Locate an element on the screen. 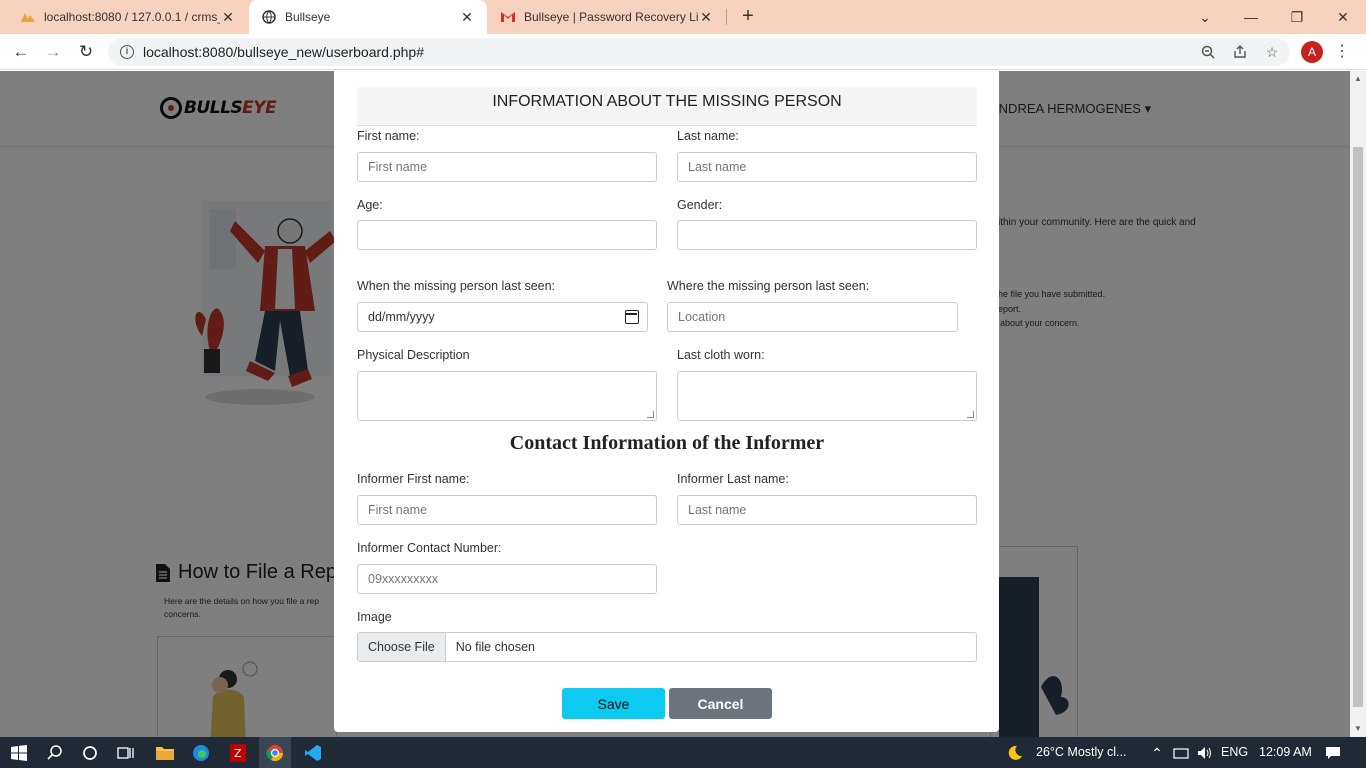 This screenshot has width=1366, height=768. age-input is located at coordinates (507, 235).